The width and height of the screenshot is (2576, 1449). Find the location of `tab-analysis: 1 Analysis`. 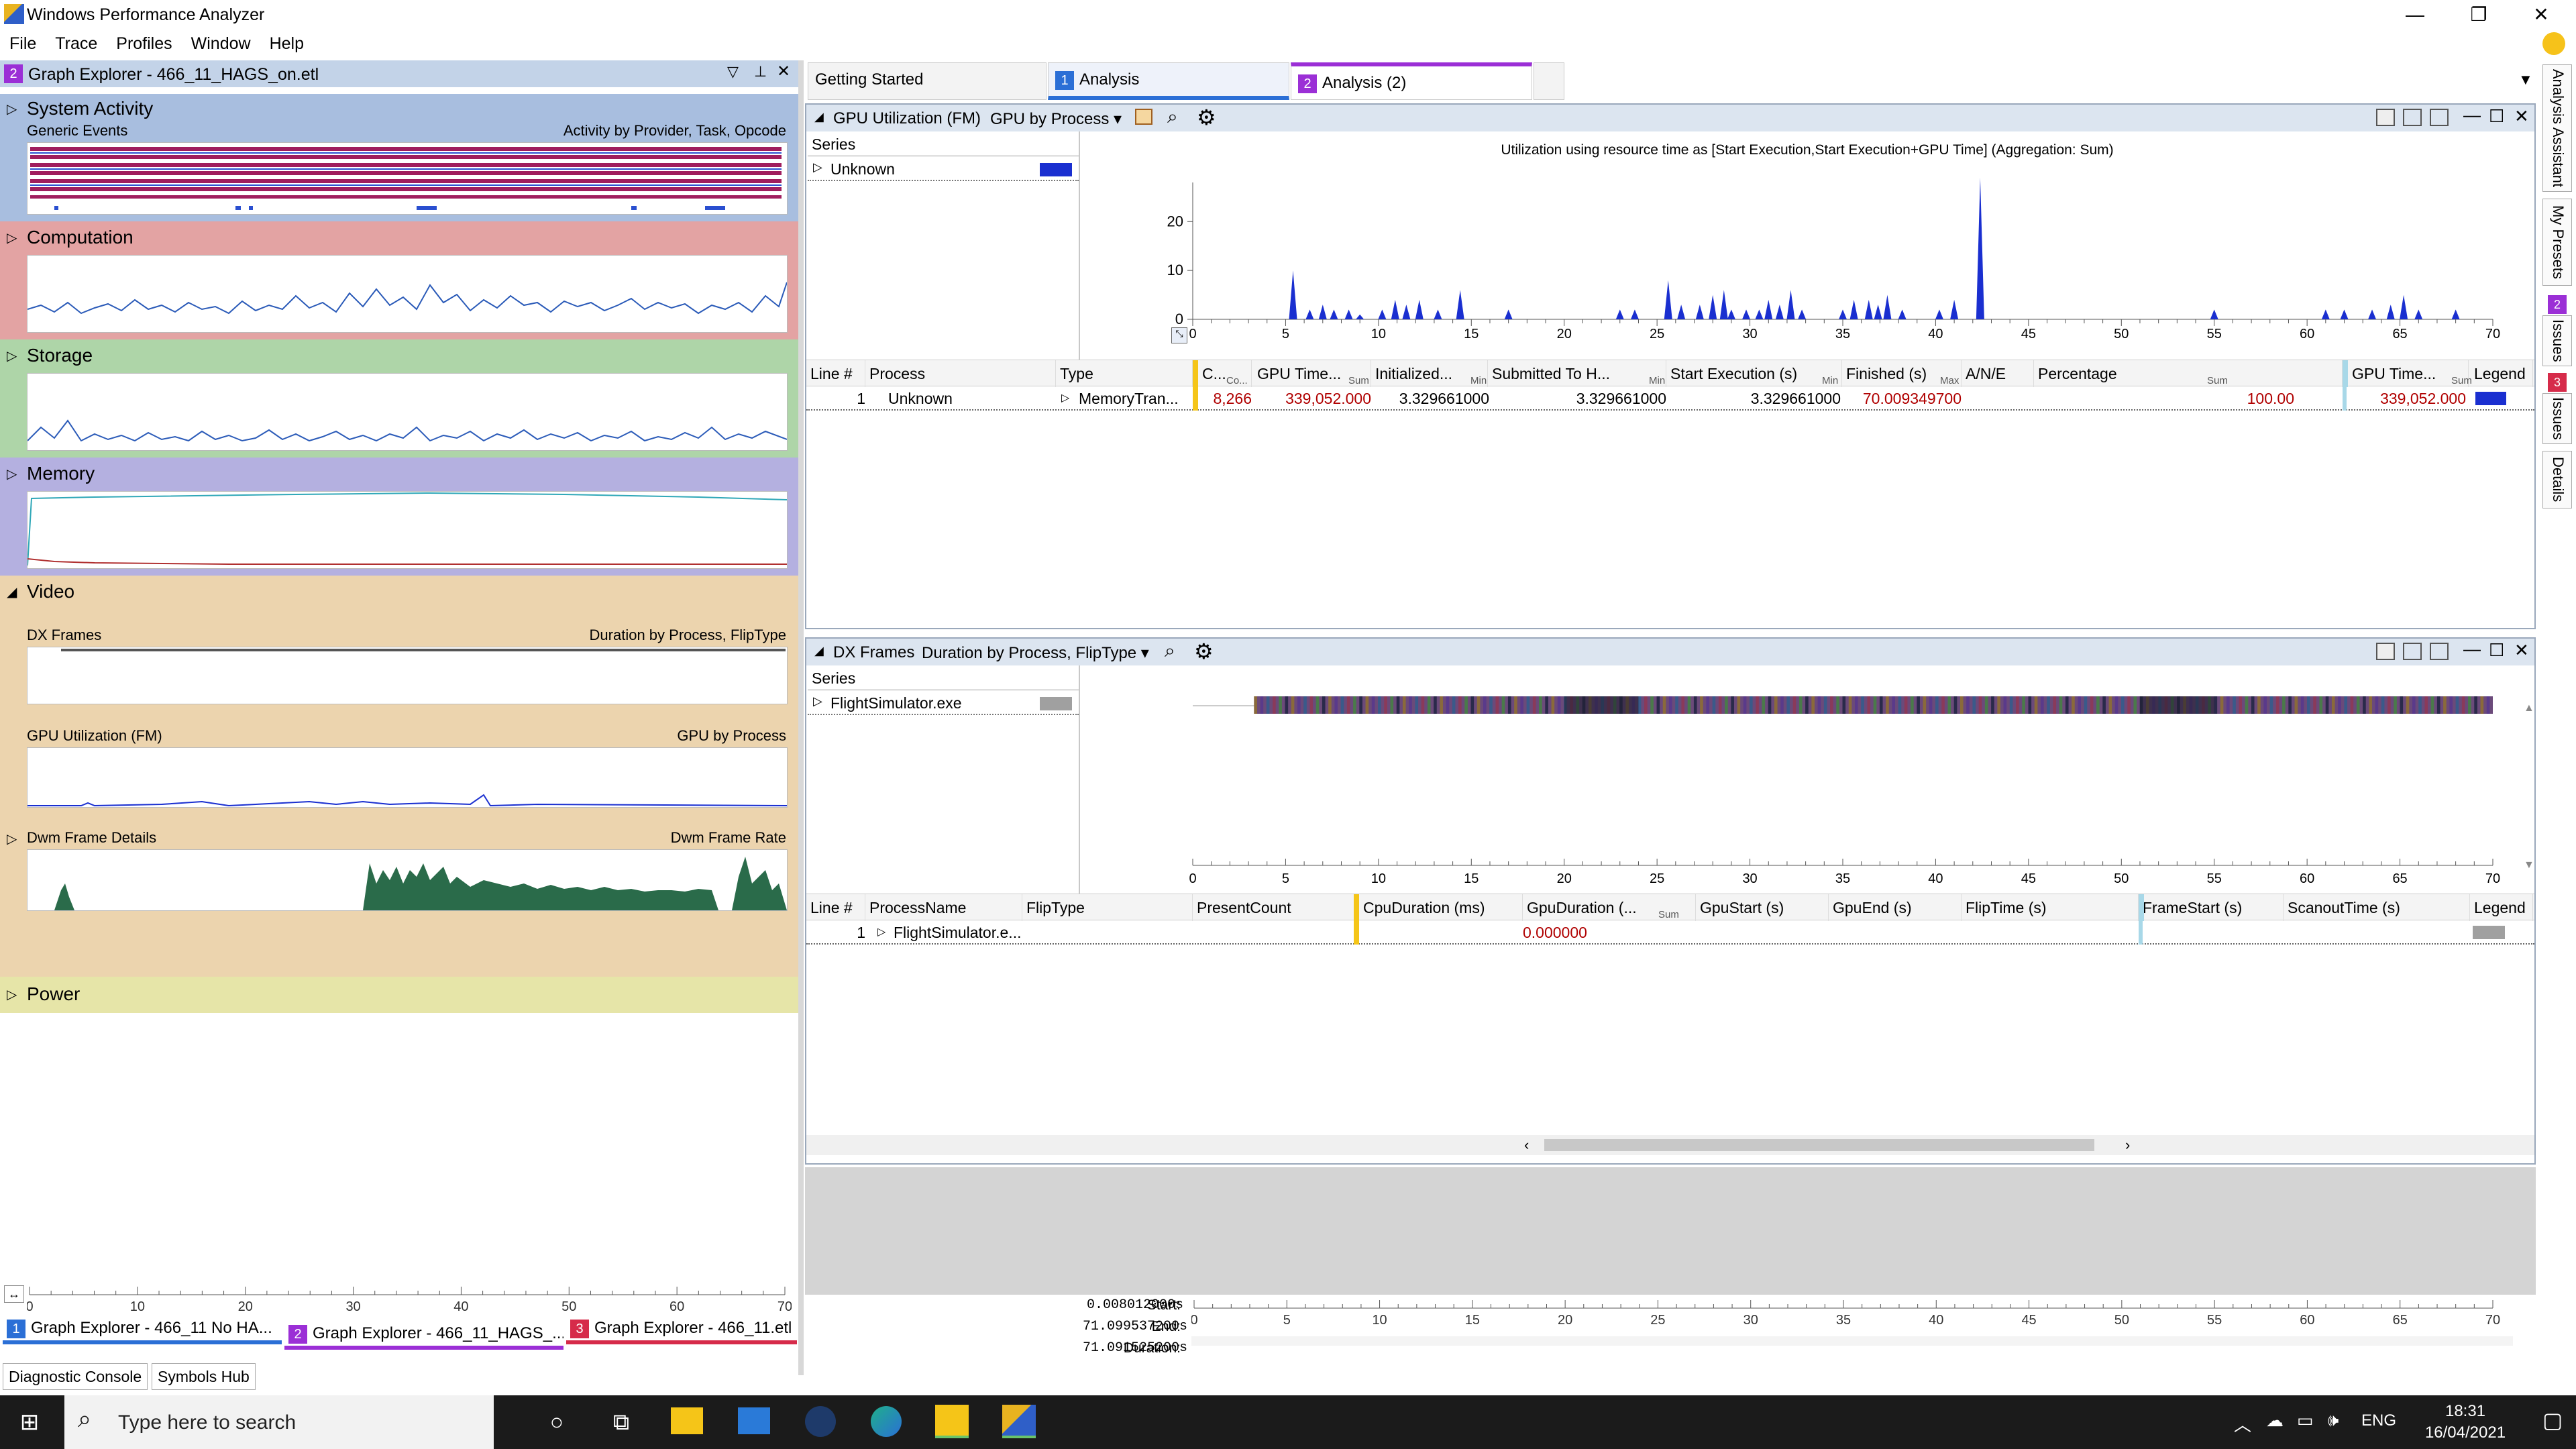

tab-analysis: 1 Analysis is located at coordinates (1168, 81).